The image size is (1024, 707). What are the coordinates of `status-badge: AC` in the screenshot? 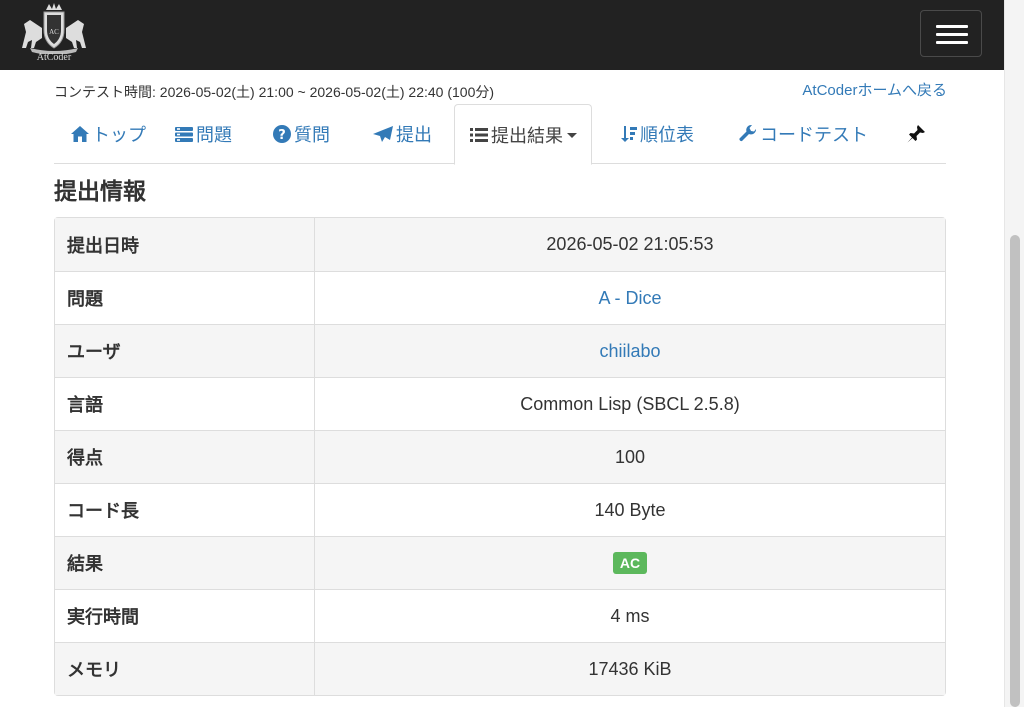 It's located at (630, 563).